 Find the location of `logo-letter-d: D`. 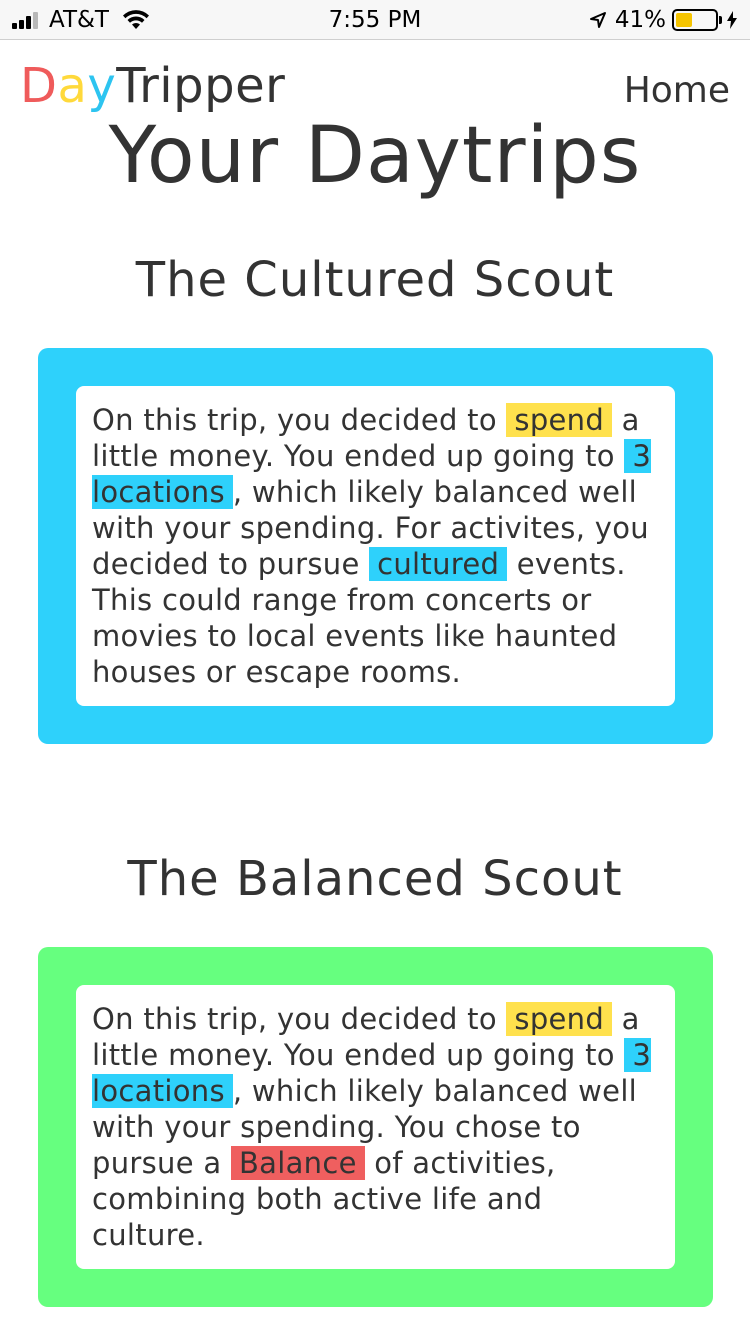

logo-letter-d: D is located at coordinates (39, 86).